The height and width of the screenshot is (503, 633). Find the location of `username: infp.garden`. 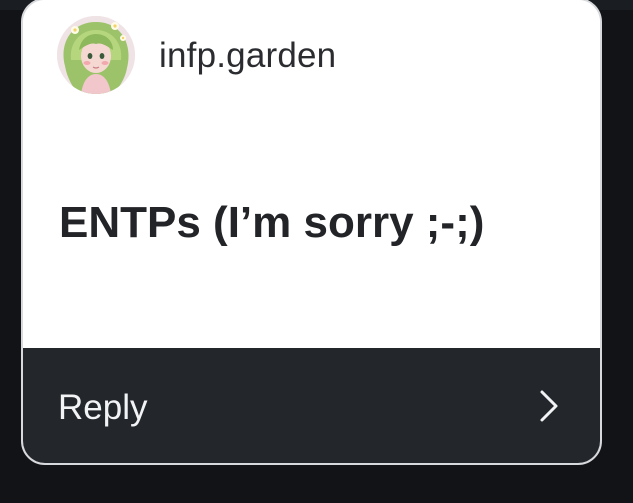

username: infp.garden is located at coordinates (247, 56).